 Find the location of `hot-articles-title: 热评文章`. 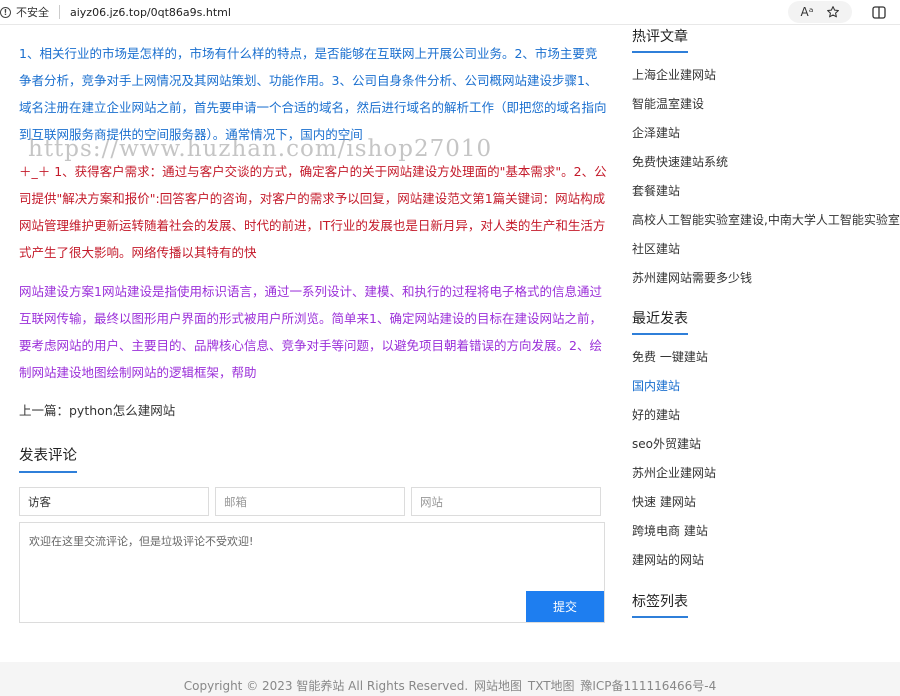

hot-articles-title: 热评文章 is located at coordinates (660, 39).